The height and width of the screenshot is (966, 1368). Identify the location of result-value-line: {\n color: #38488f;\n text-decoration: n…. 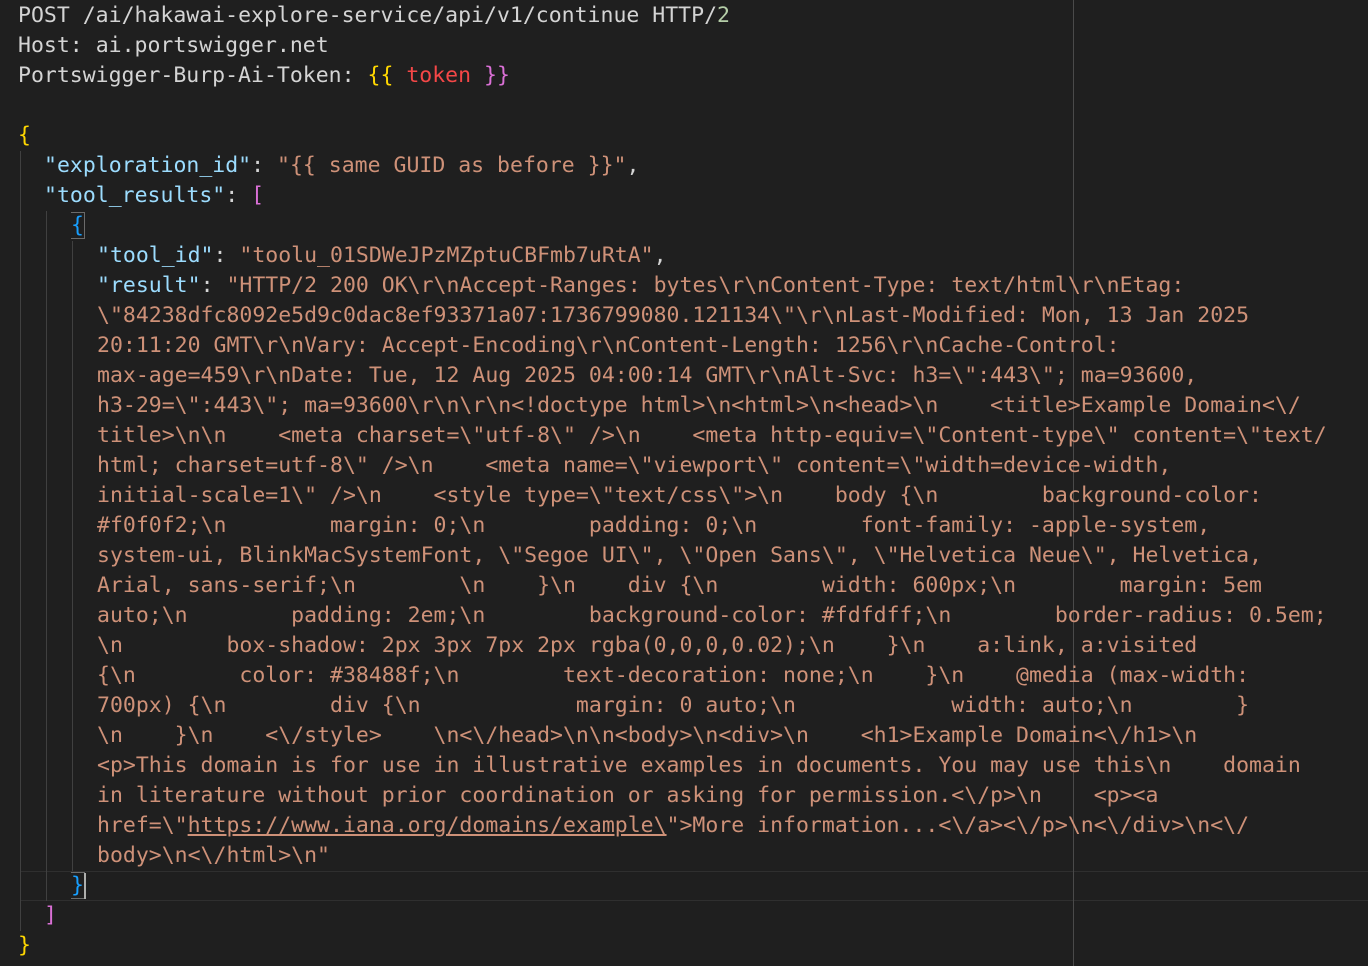
(673, 675).